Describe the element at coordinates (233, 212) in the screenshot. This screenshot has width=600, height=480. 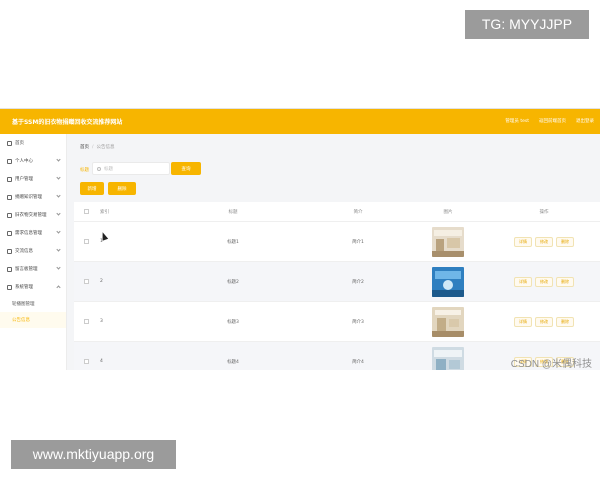
I see `header-title: 标题` at that location.